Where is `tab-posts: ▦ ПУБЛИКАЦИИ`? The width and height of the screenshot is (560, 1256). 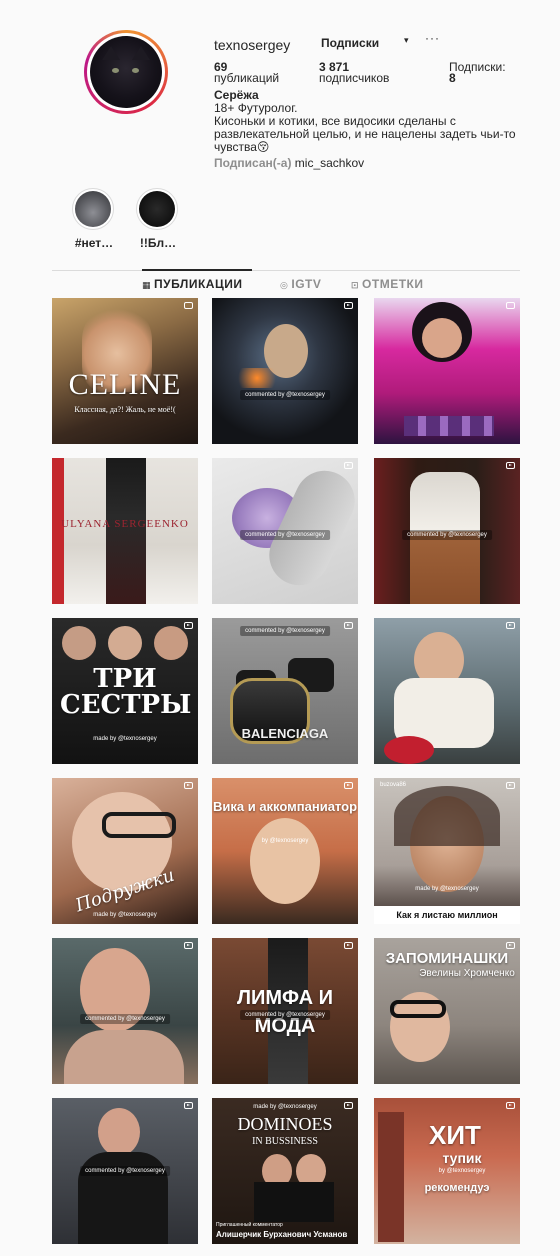 tab-posts: ▦ ПУБЛИКАЦИИ is located at coordinates (192, 284).